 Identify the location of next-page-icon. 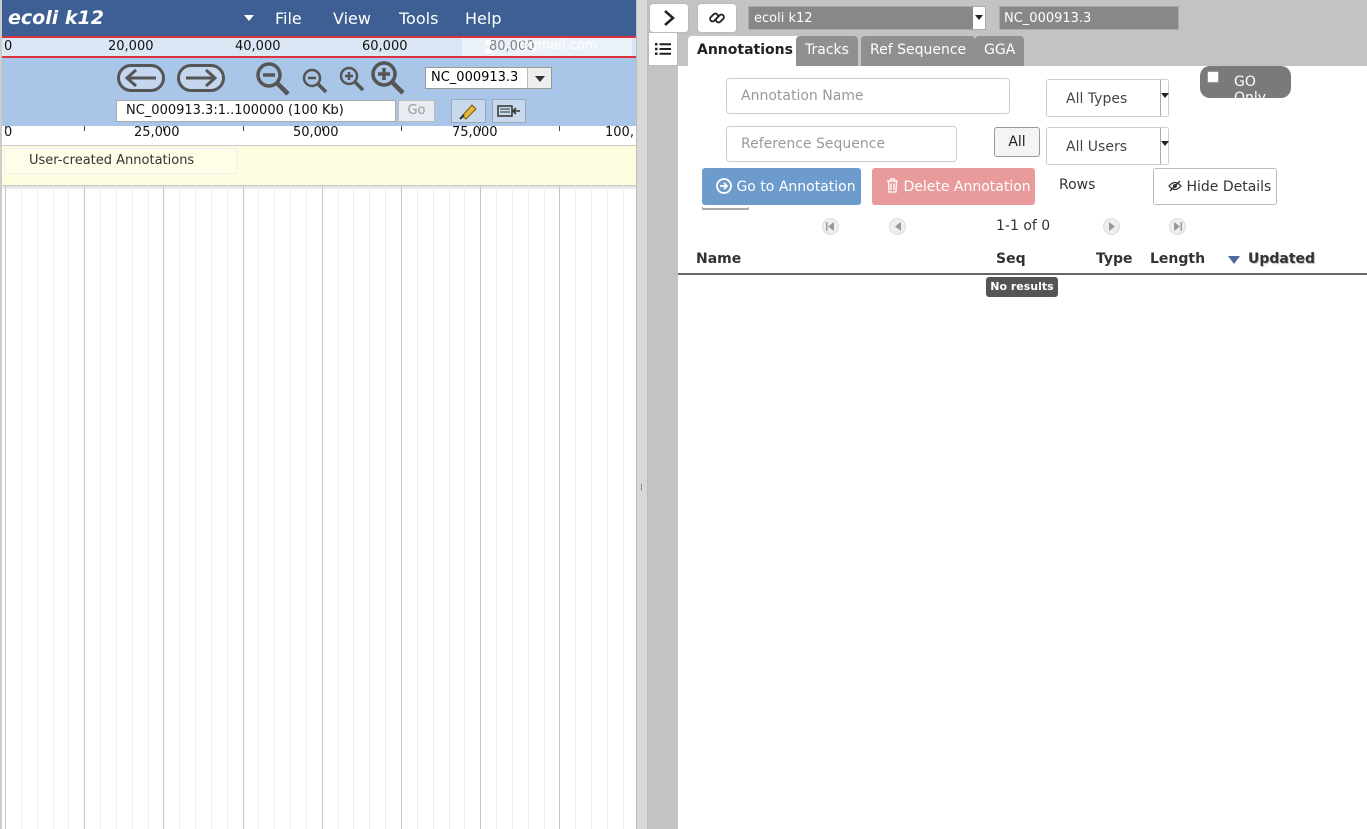
(1111, 226).